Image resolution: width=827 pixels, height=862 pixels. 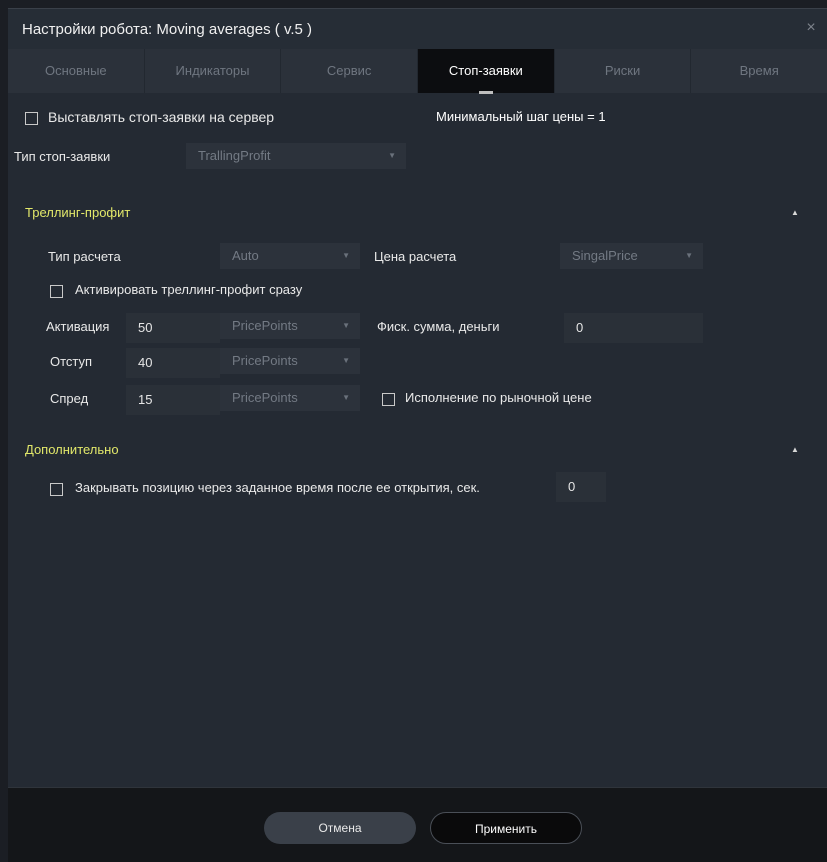 What do you see at coordinates (296, 156) in the screenshot?
I see `stop-type-select: TrallingProfit ▼` at bounding box center [296, 156].